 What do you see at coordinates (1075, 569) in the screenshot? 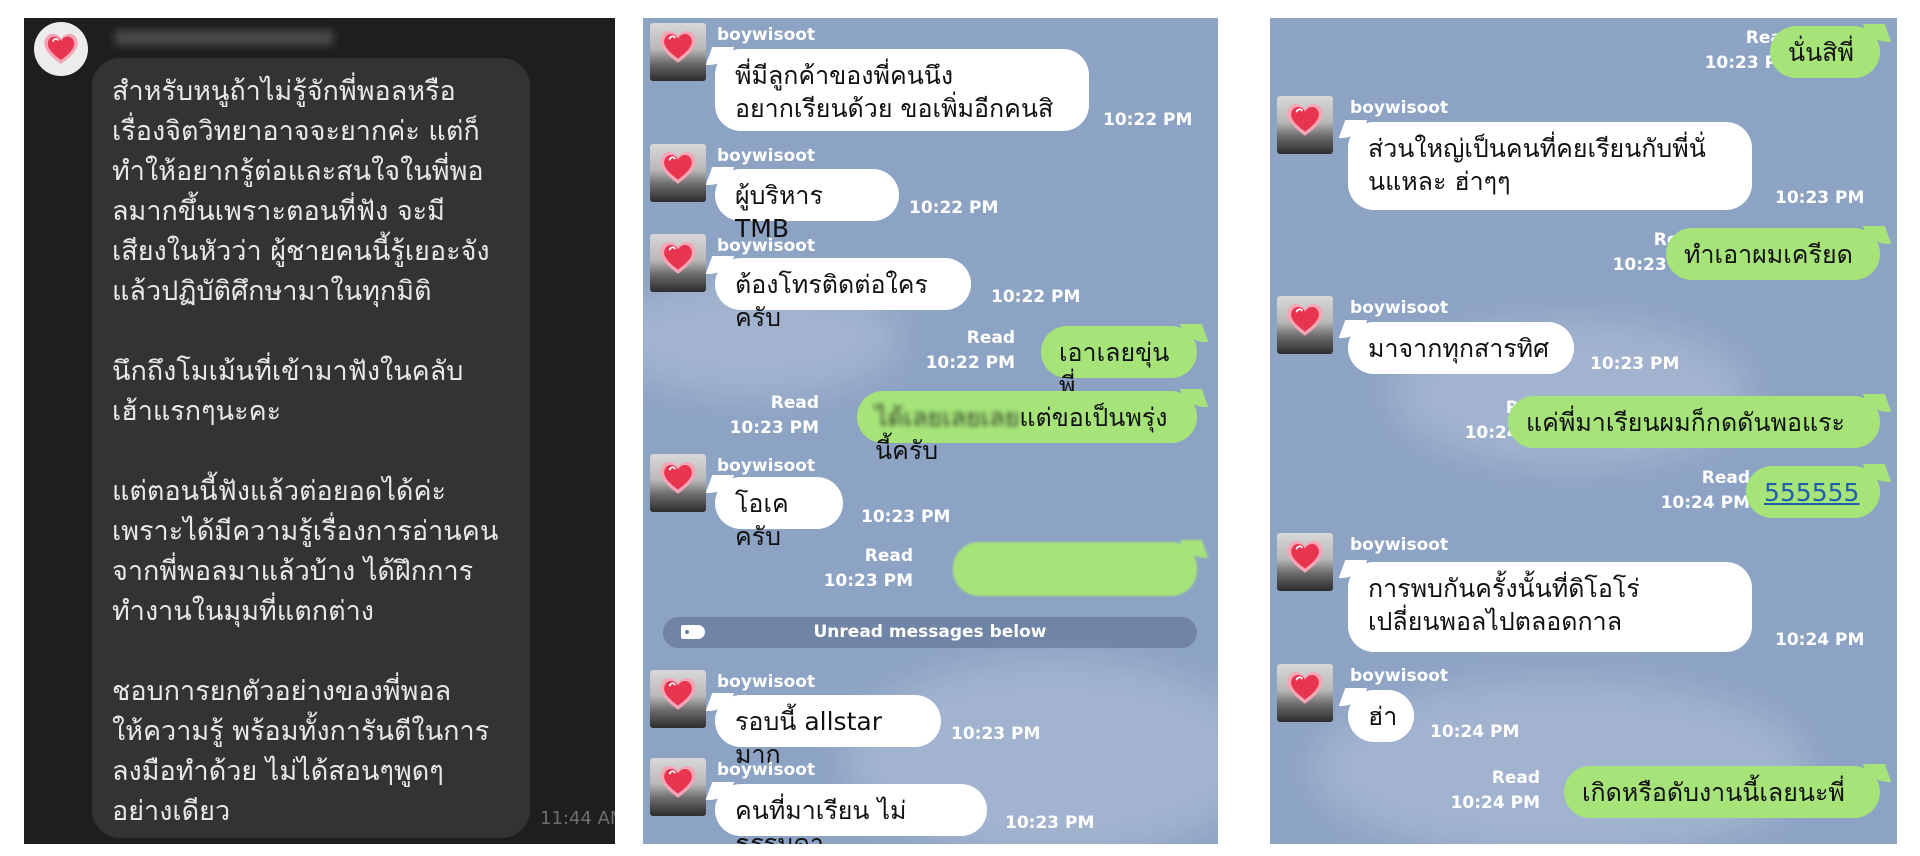
I see `message-bubble-redacted` at bounding box center [1075, 569].